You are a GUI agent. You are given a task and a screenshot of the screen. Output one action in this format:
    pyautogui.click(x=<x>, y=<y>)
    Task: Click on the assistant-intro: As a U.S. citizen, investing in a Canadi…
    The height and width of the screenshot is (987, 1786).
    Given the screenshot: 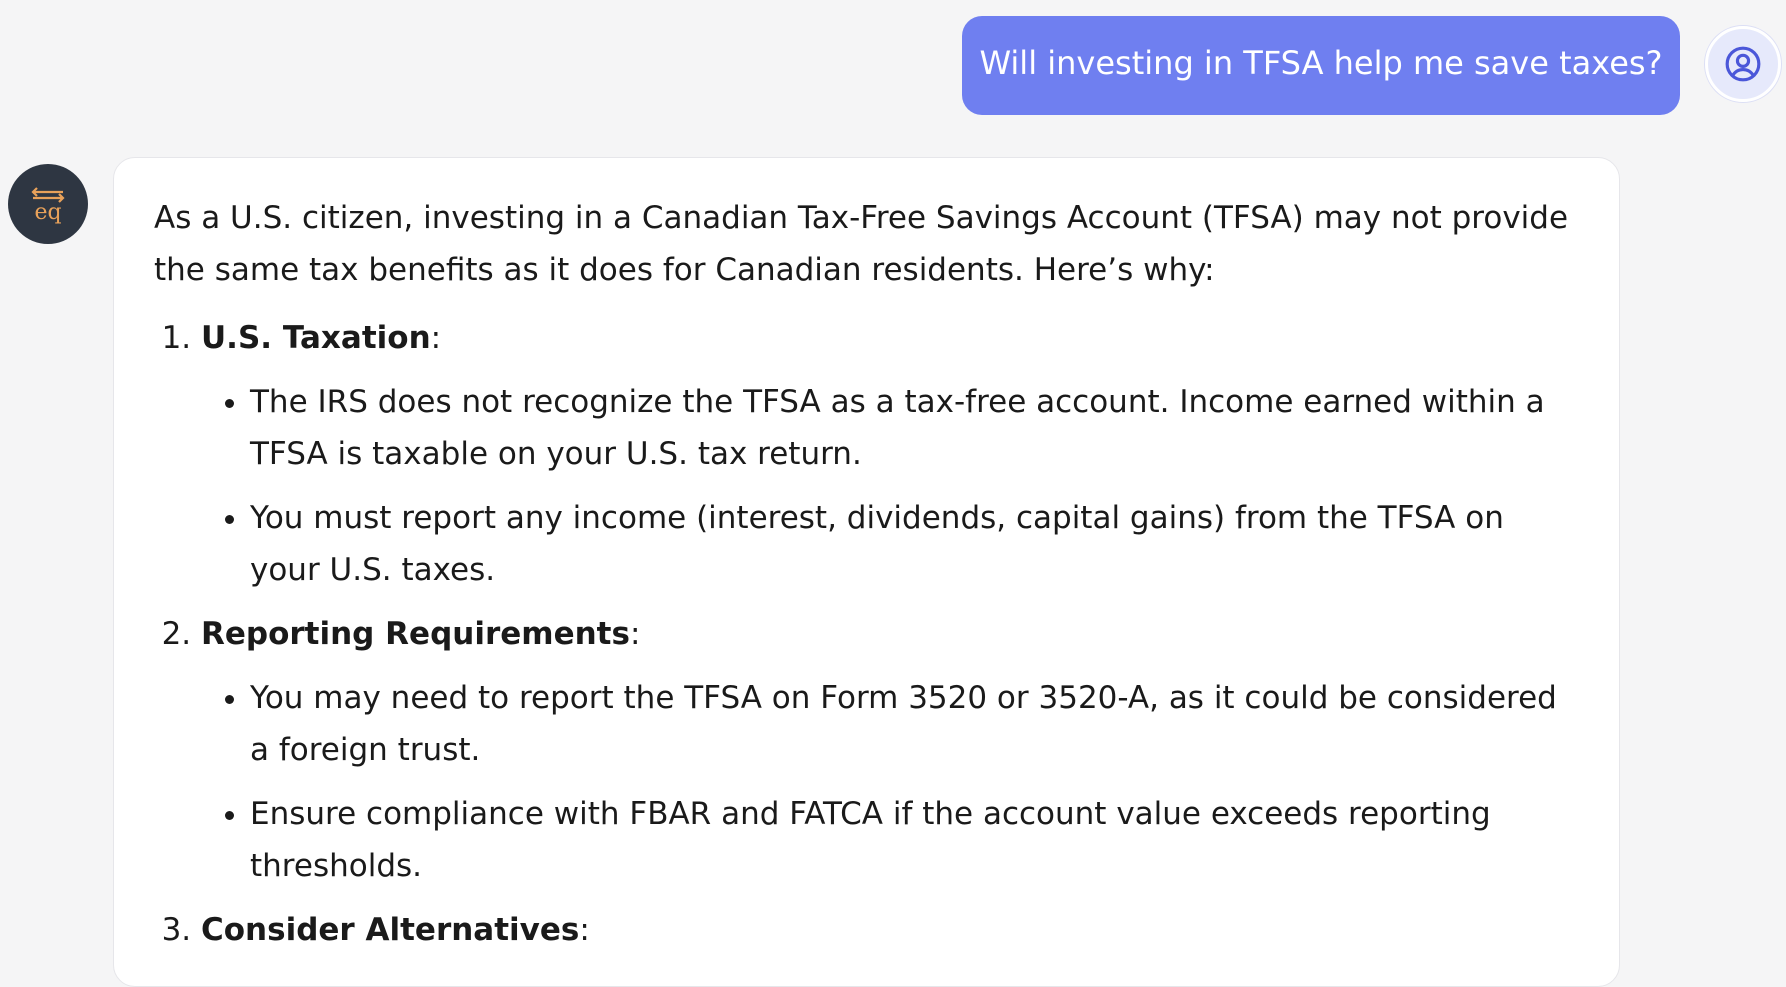 What is the action you would take?
    pyautogui.click(x=861, y=244)
    